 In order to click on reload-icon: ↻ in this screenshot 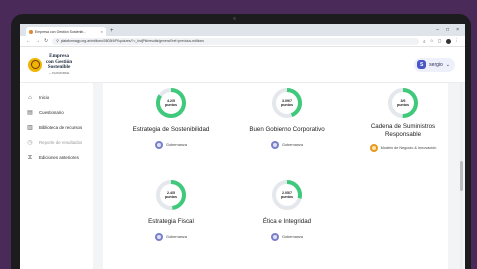, I will do `click(46, 41)`.